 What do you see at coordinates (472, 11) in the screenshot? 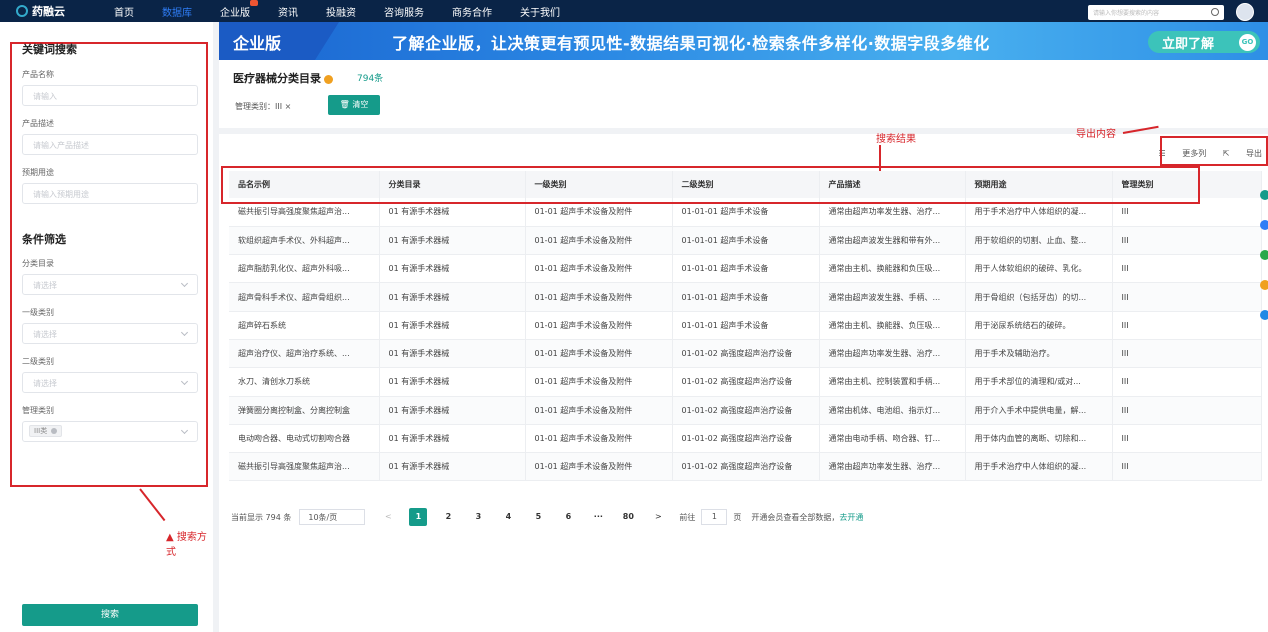
I see `nav-business: 商务合作` at bounding box center [472, 11].